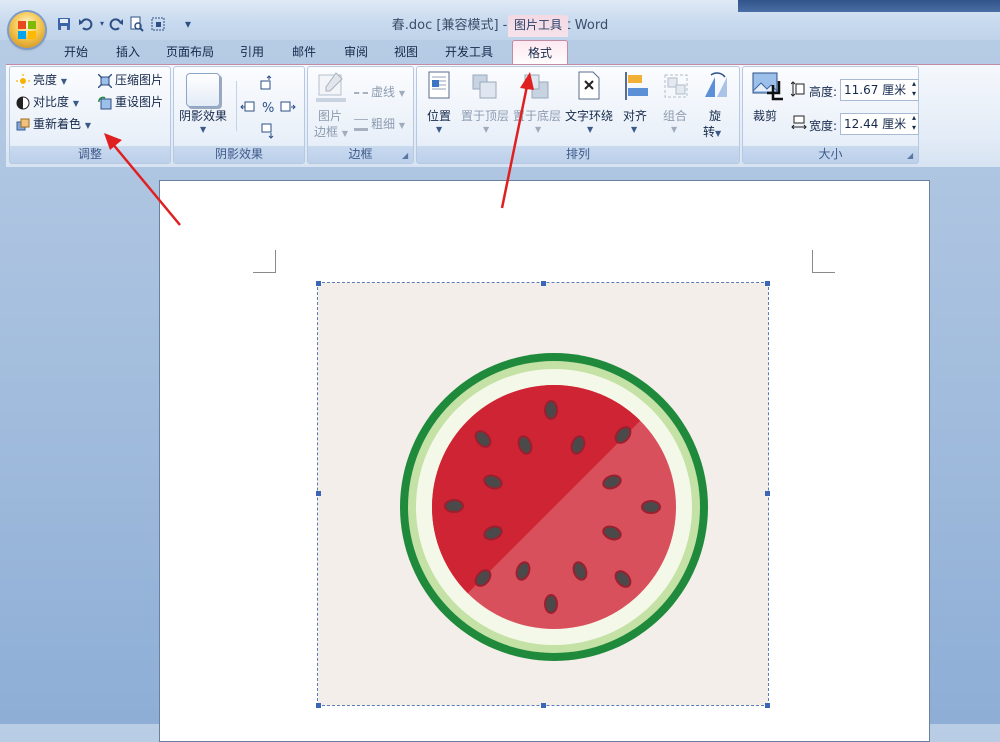 The image size is (1000, 742). Describe the element at coordinates (86, 24) in the screenshot. I see `undo-icon` at that location.